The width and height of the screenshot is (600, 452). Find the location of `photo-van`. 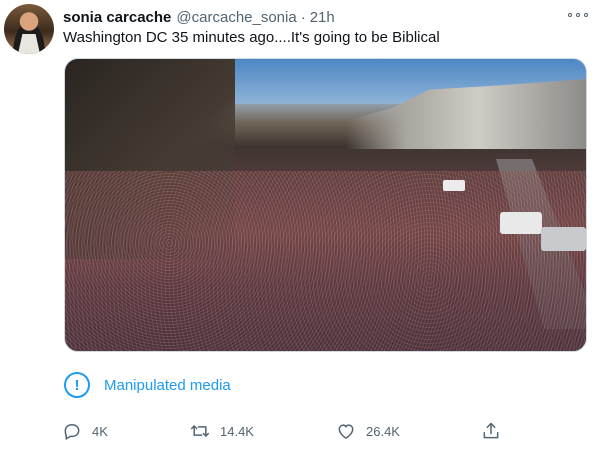

photo-van is located at coordinates (521, 223).